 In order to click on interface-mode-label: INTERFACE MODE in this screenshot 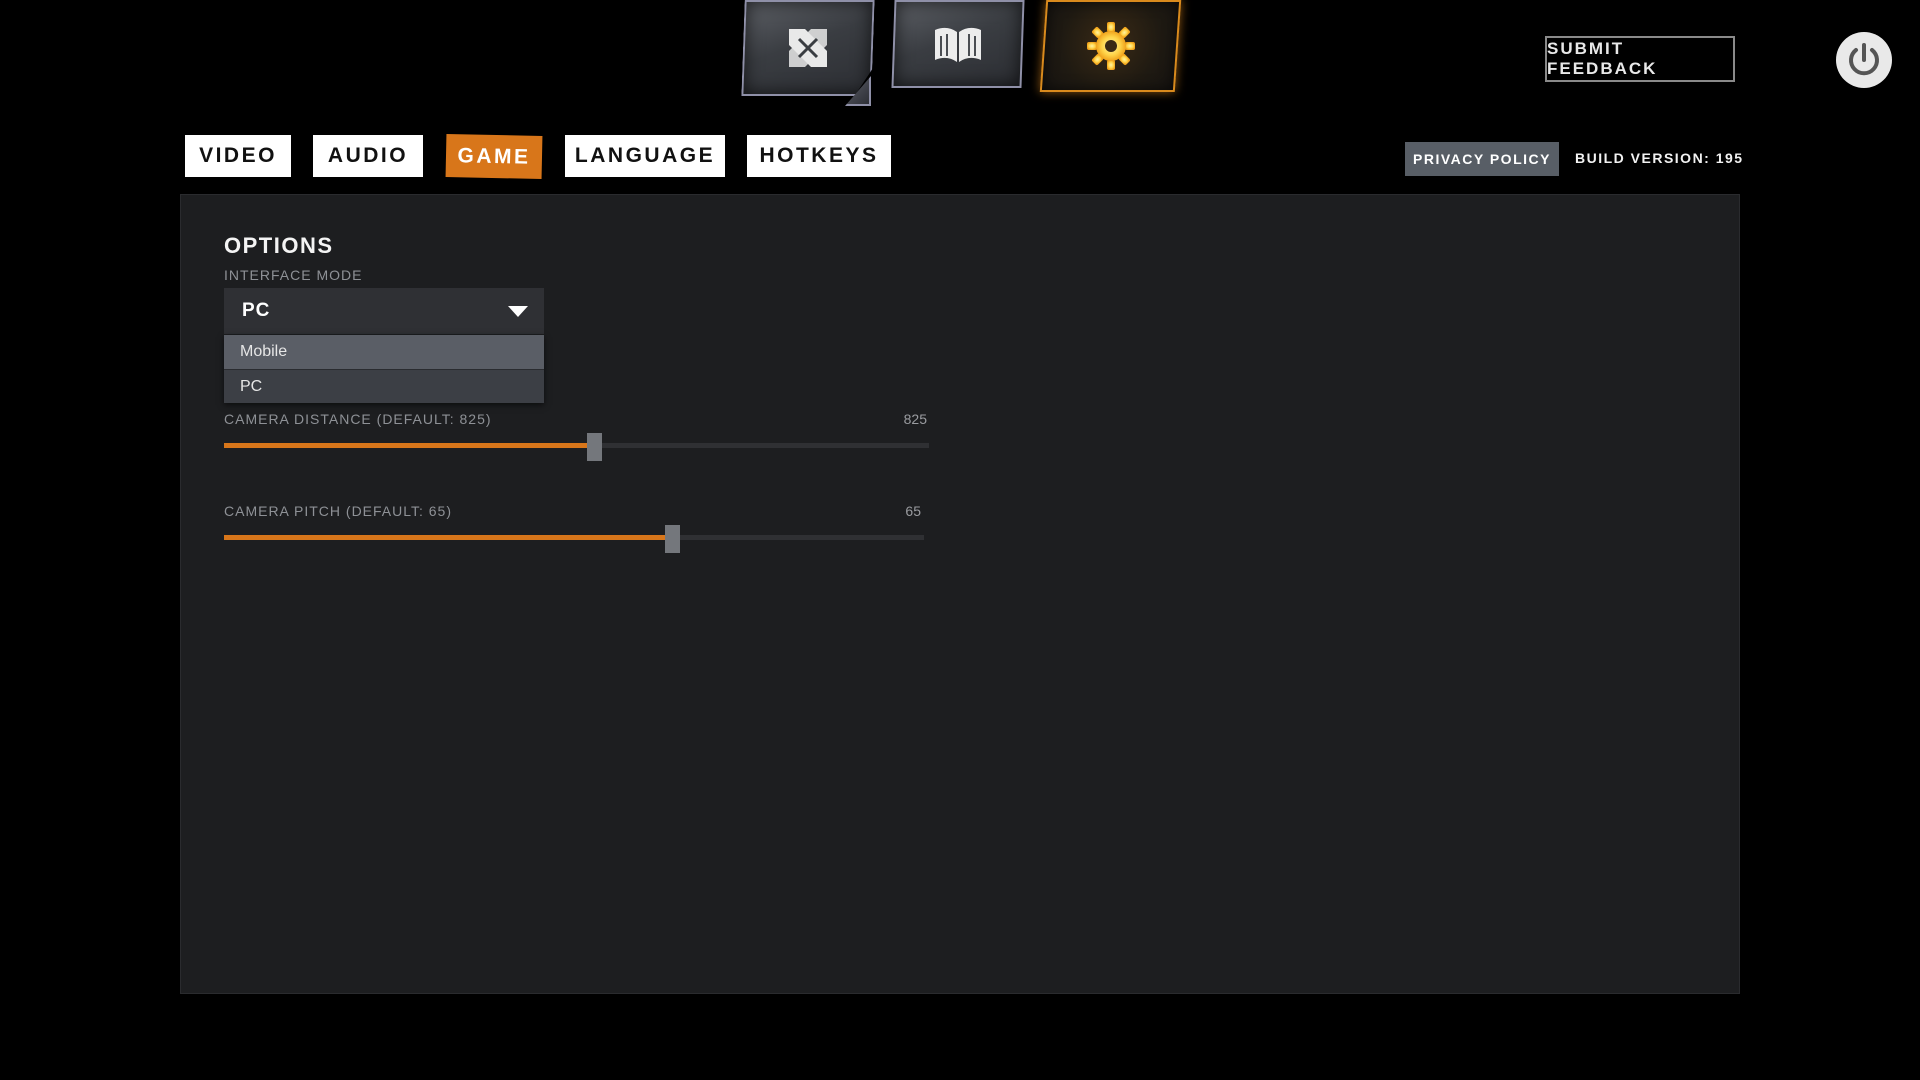, I will do `click(293, 275)`.